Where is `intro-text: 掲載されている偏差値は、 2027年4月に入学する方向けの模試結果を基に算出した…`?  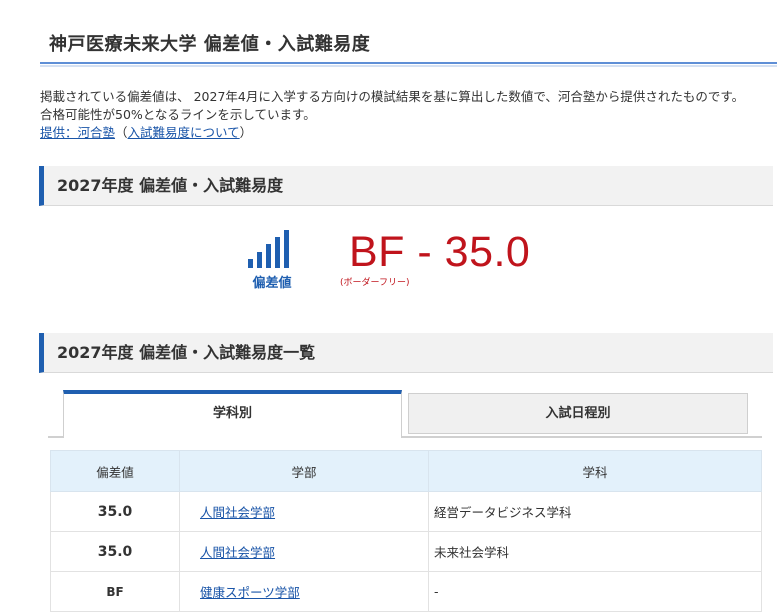
intro-text: 掲載されている偏差値は、 2027年4月に入学する方向けの模試結果を基に算出した… is located at coordinates (408, 115).